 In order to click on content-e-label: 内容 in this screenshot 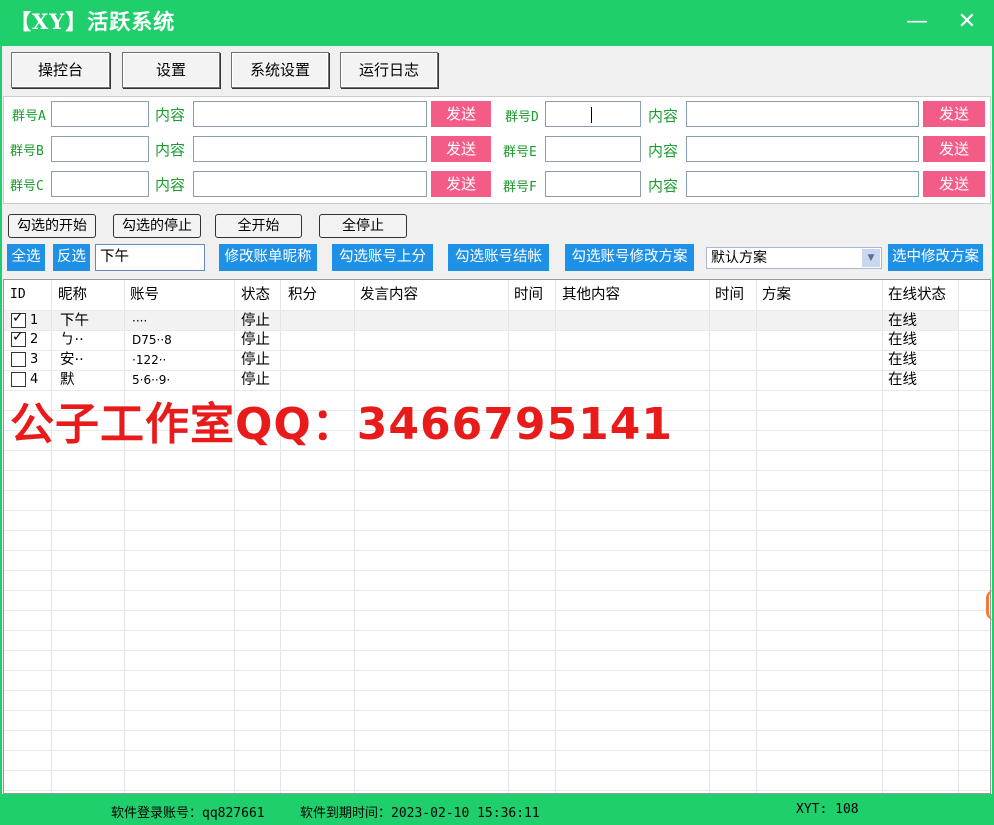, I will do `click(663, 151)`.